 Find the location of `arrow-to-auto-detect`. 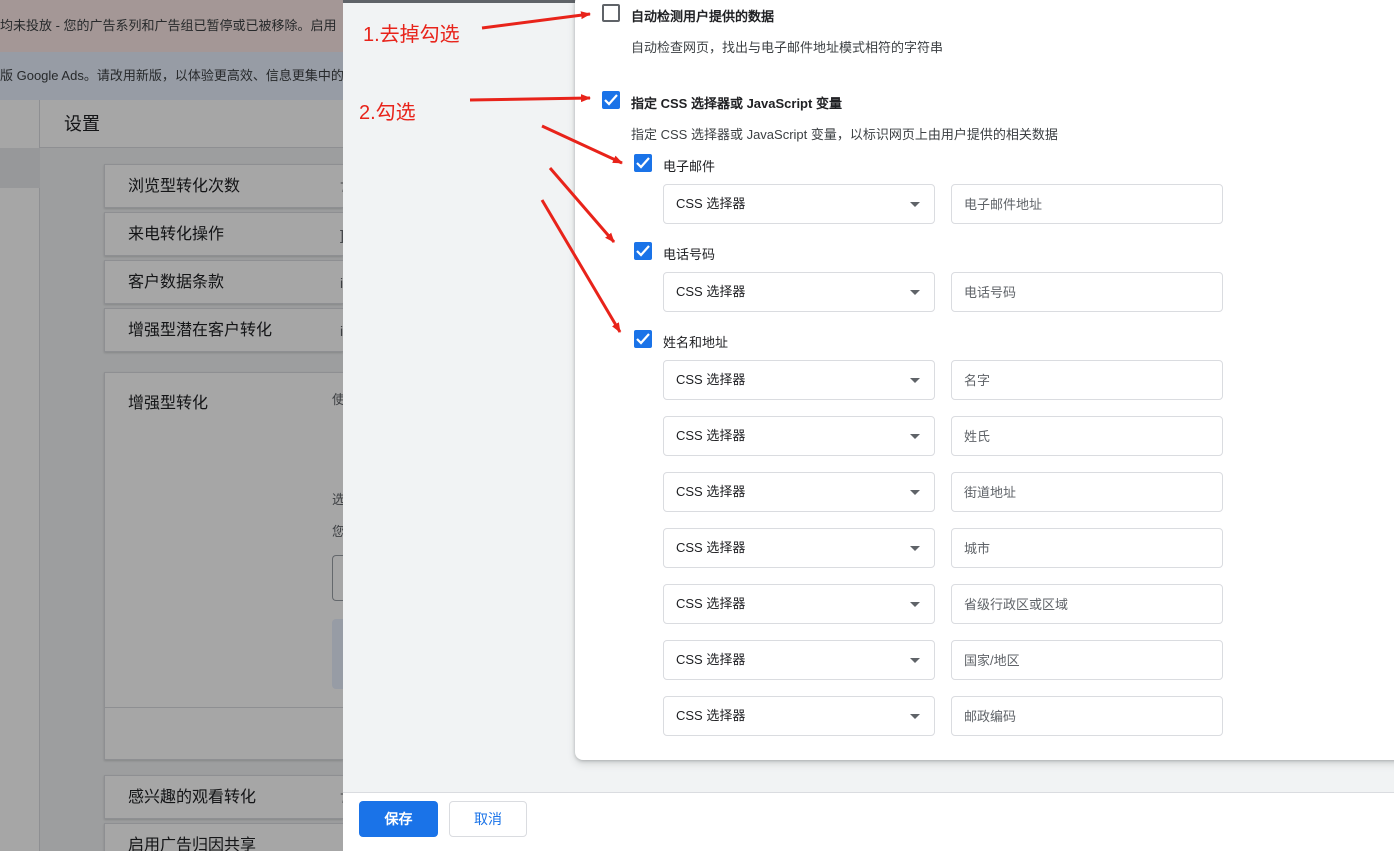

arrow-to-auto-detect is located at coordinates (536, 20).